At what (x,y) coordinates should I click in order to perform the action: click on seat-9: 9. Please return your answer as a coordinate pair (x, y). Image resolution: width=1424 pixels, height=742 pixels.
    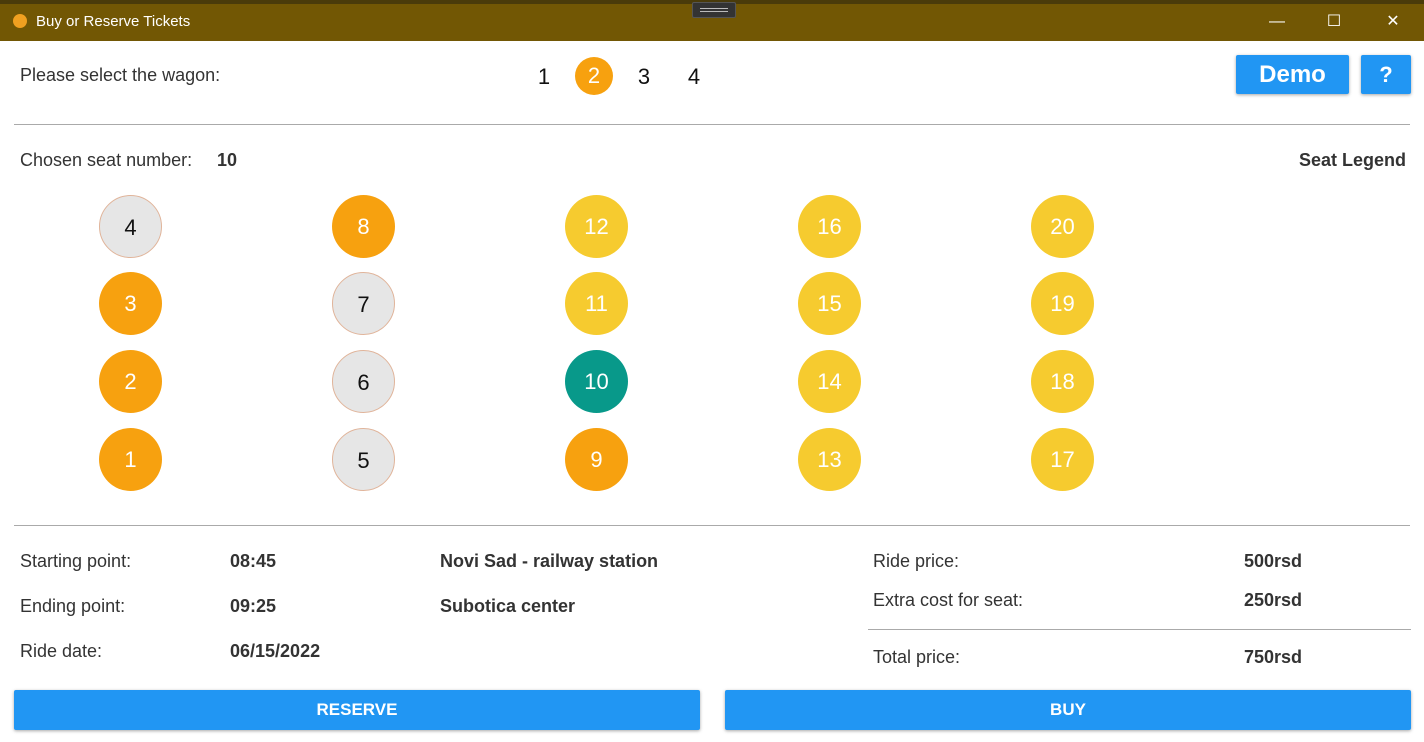
    Looking at the image, I should click on (596, 459).